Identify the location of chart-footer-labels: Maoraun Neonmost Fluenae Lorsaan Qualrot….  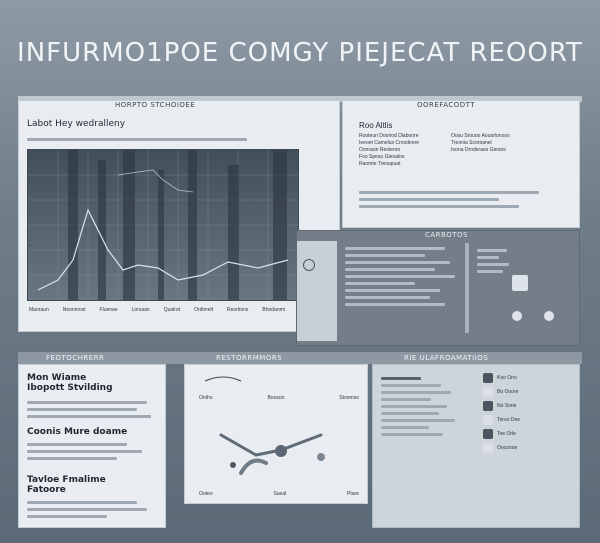
(157, 310).